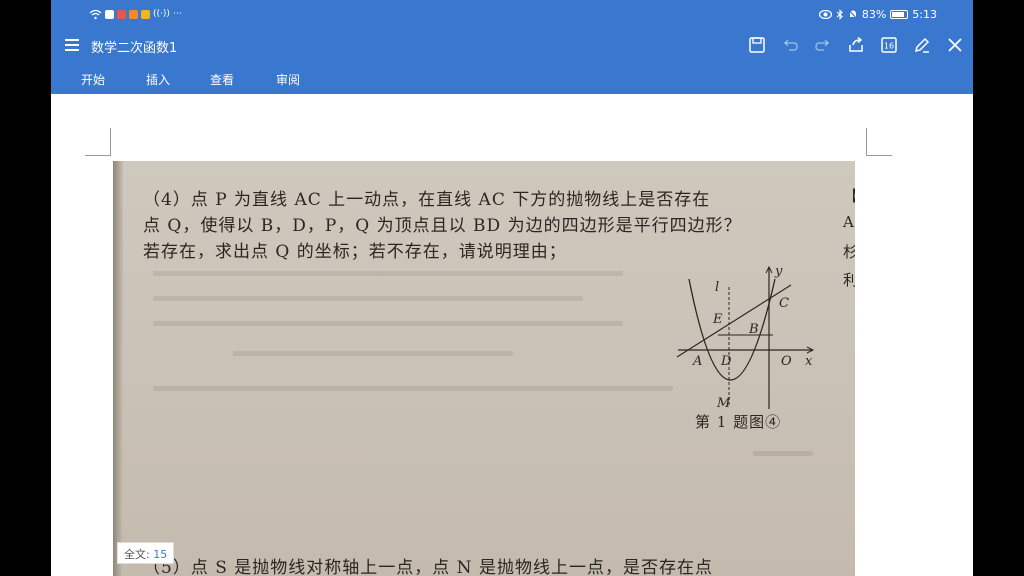 This screenshot has width=1024, height=576. I want to click on tab-view: 查看, so click(222, 79).